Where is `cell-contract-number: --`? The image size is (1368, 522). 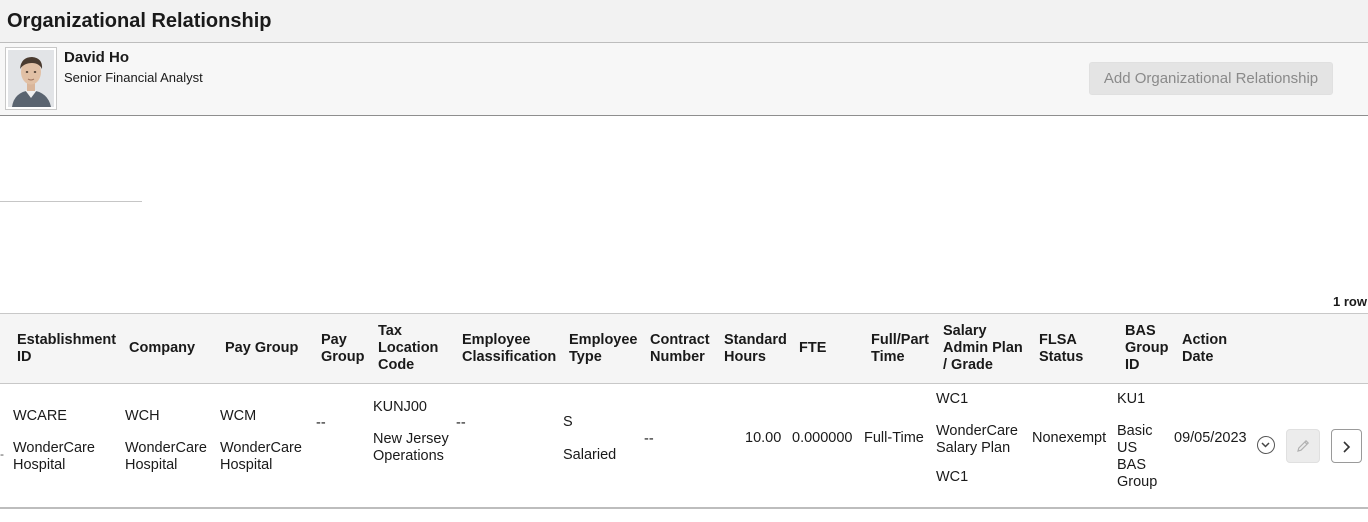
cell-contract-number: -- is located at coordinates (649, 439).